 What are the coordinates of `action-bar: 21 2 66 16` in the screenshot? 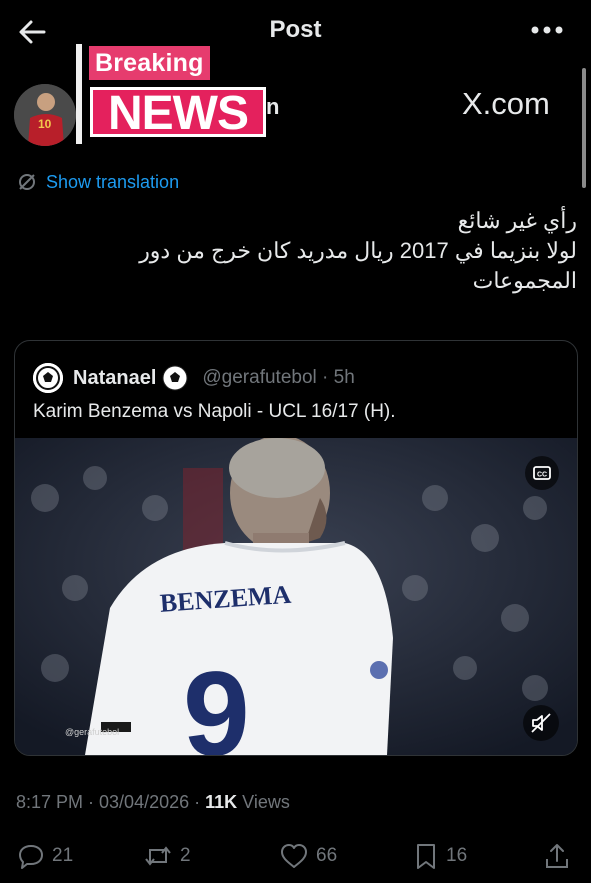 It's located at (295, 856).